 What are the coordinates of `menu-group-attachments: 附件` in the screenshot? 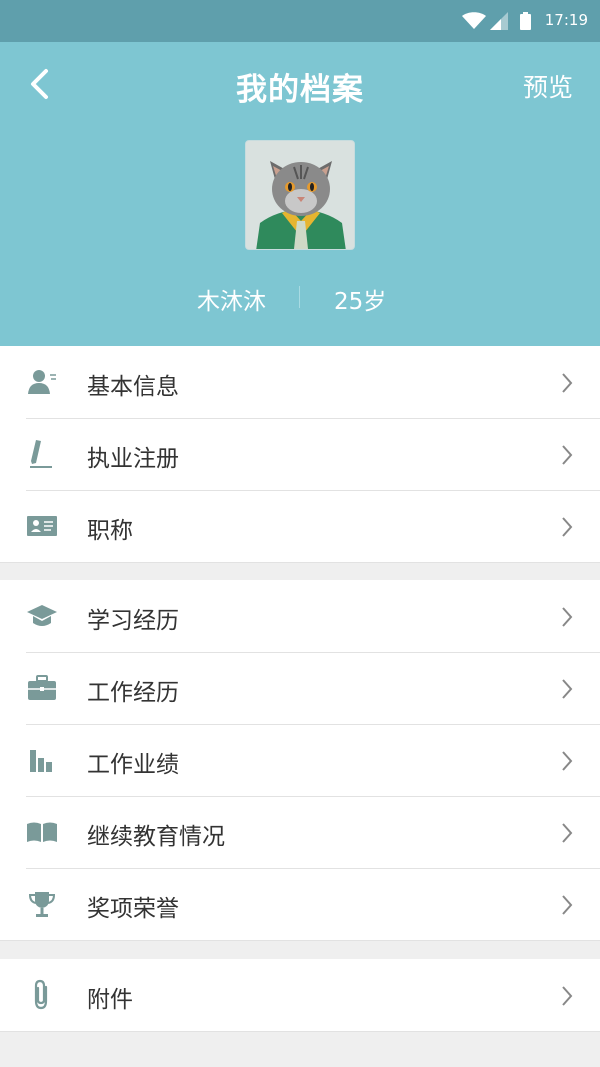 It's located at (300, 995).